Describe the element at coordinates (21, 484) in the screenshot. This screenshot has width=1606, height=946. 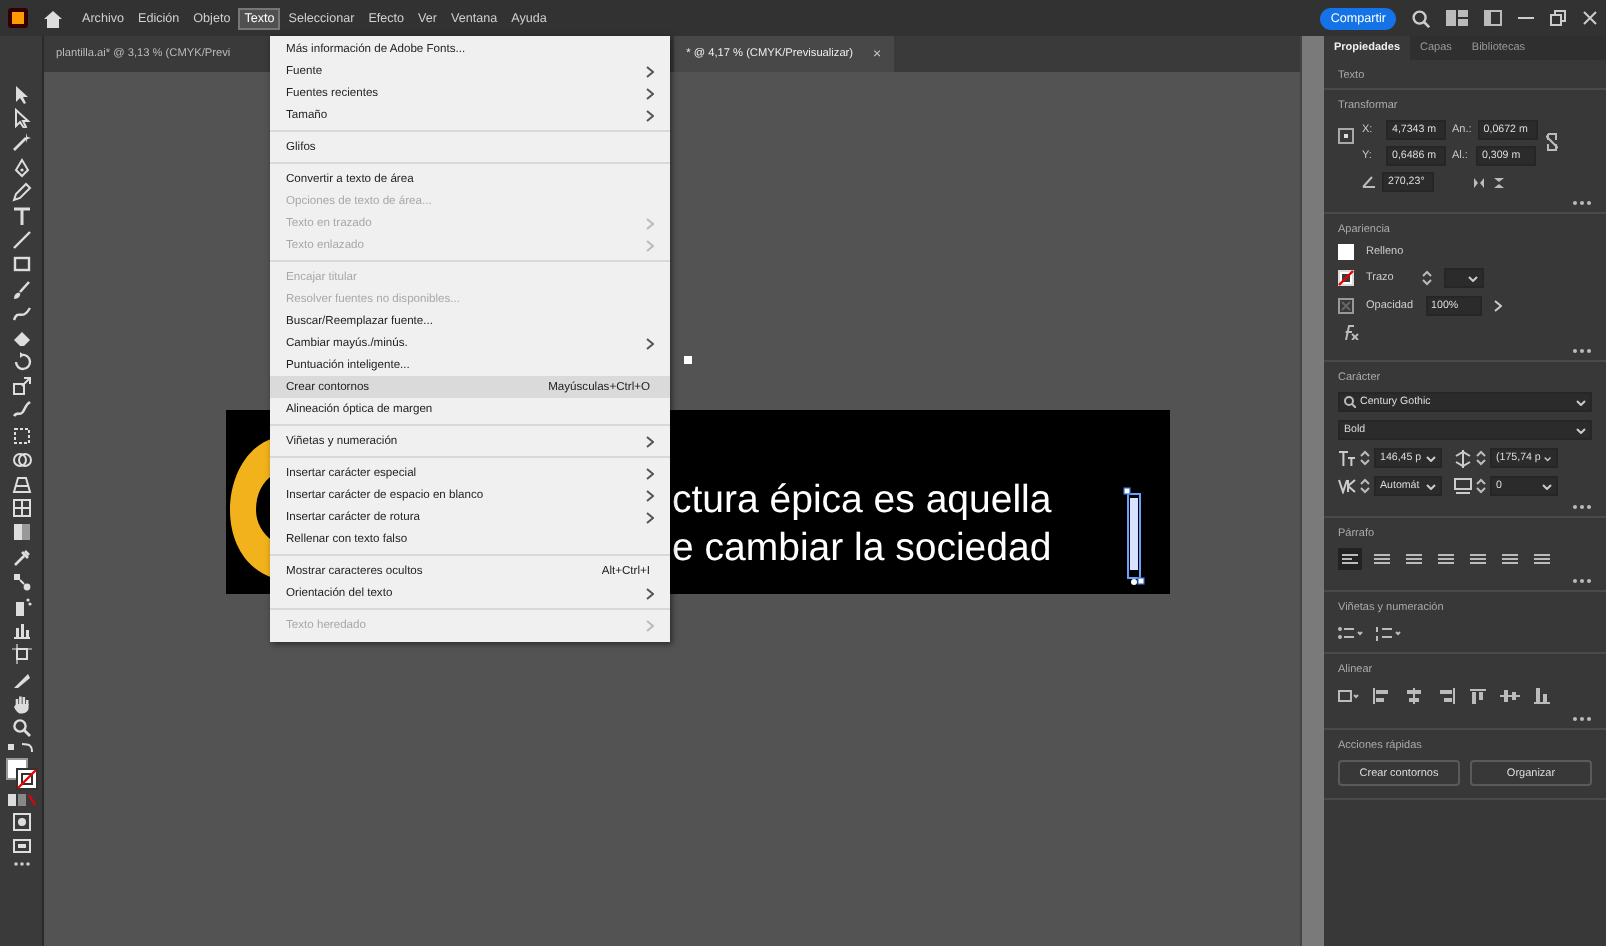
I see `perspective-icon` at that location.